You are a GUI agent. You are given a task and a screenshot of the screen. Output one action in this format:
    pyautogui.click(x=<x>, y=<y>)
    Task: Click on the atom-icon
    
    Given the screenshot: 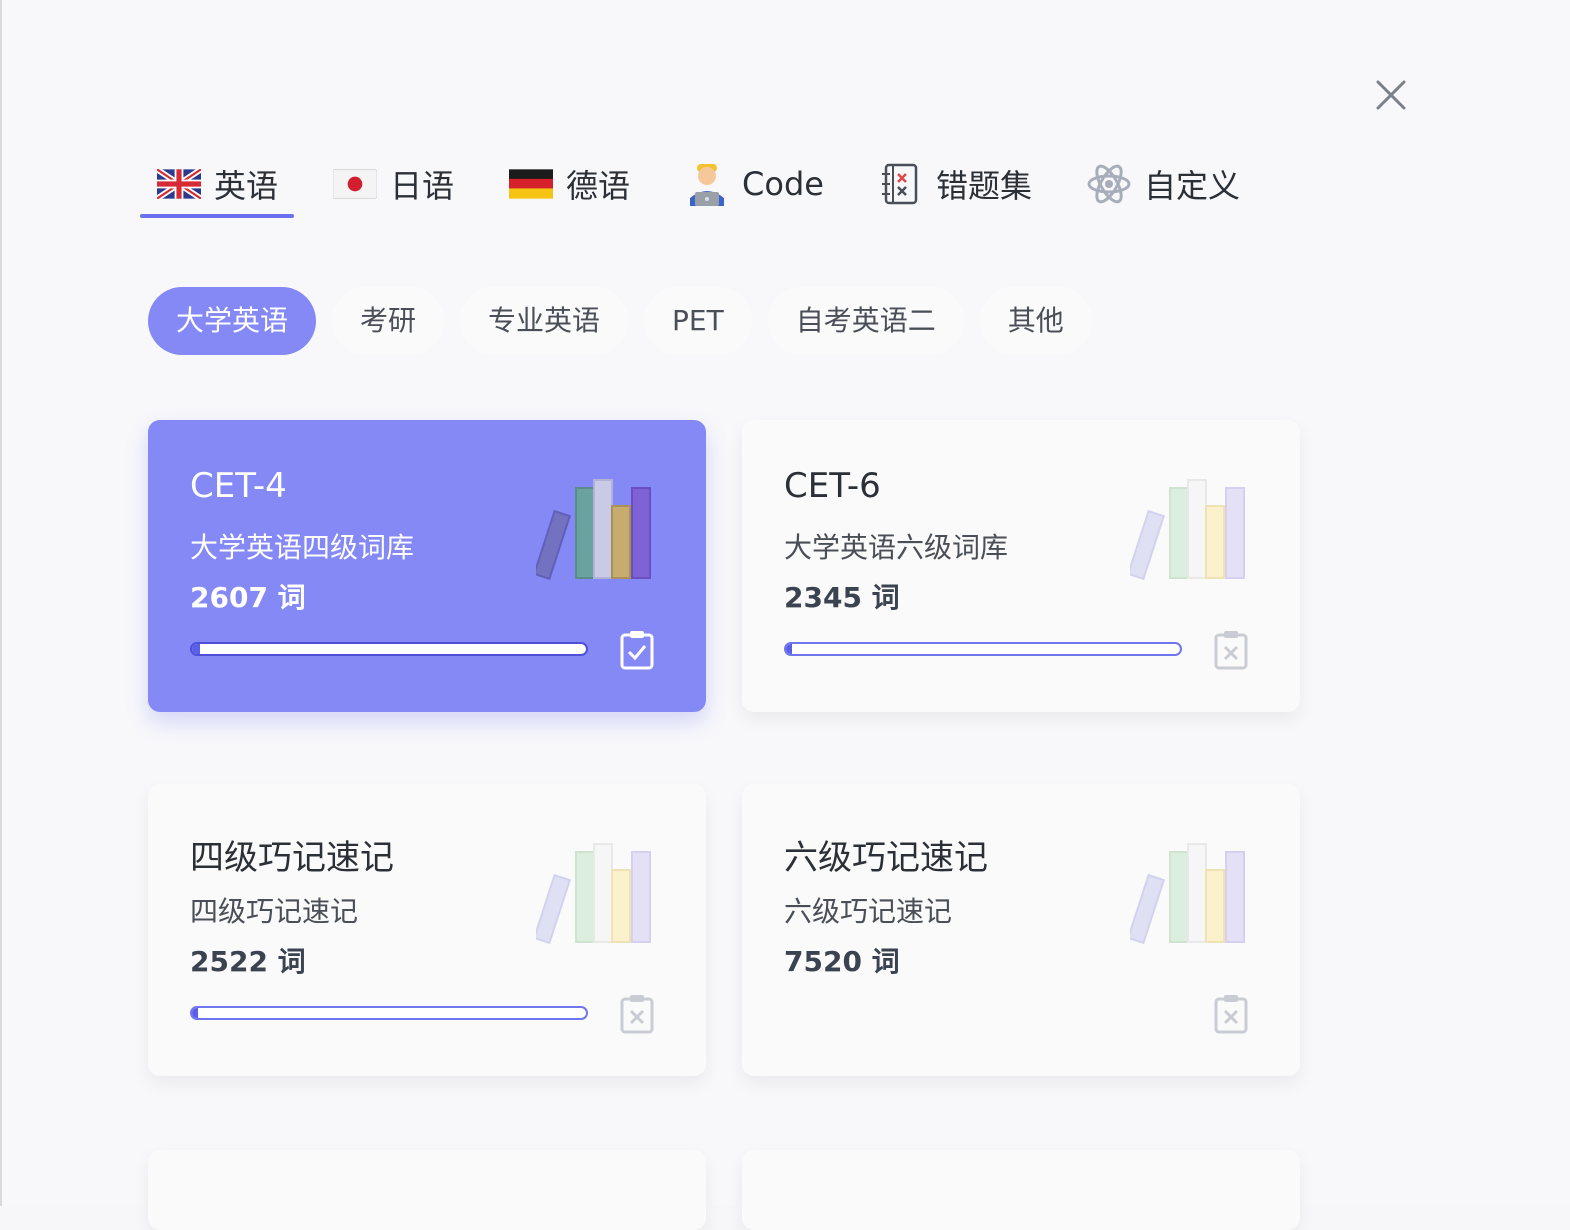 What is the action you would take?
    pyautogui.click(x=1109, y=184)
    